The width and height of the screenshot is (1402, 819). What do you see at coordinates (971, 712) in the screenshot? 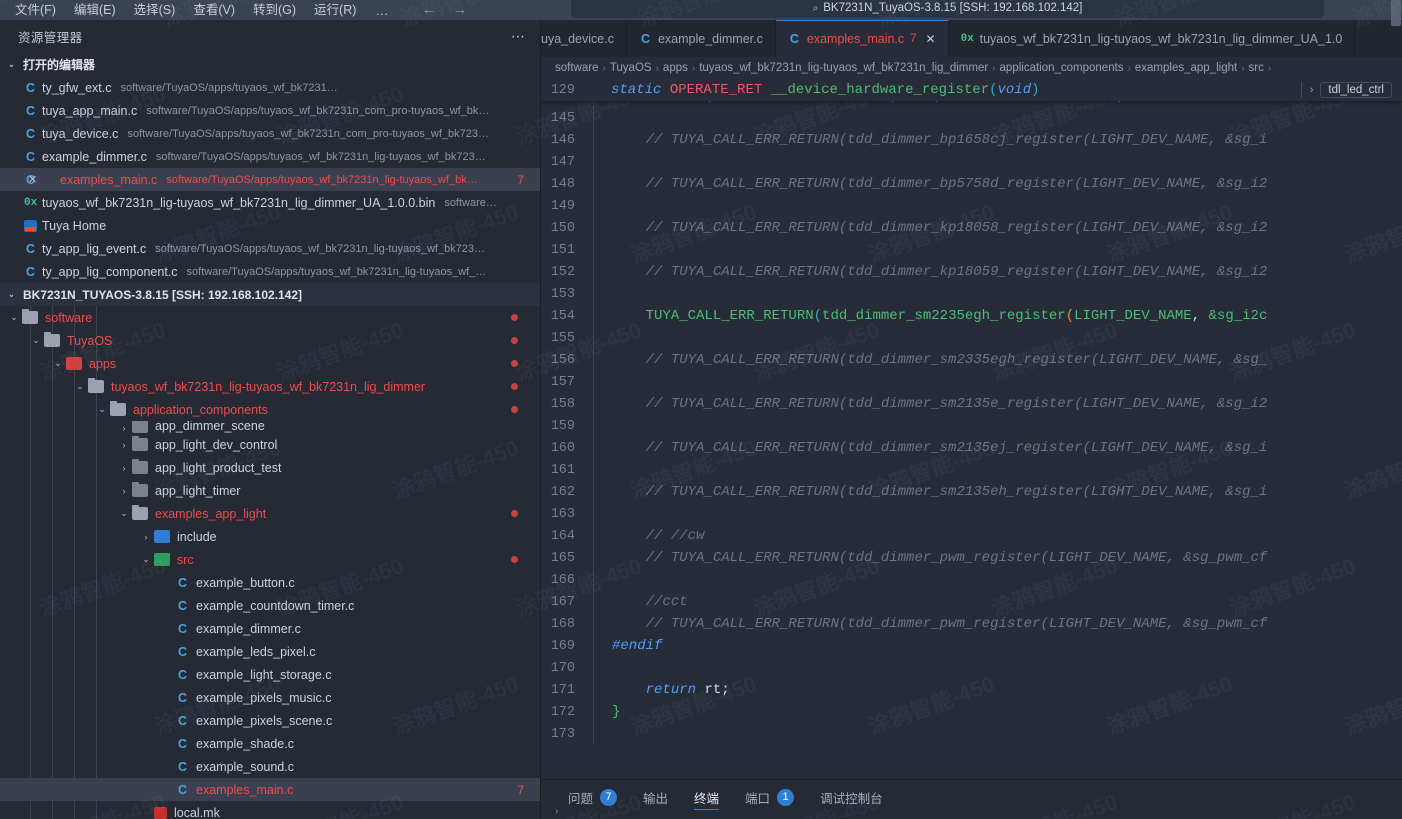
I see `code-line: 172}` at bounding box center [971, 712].